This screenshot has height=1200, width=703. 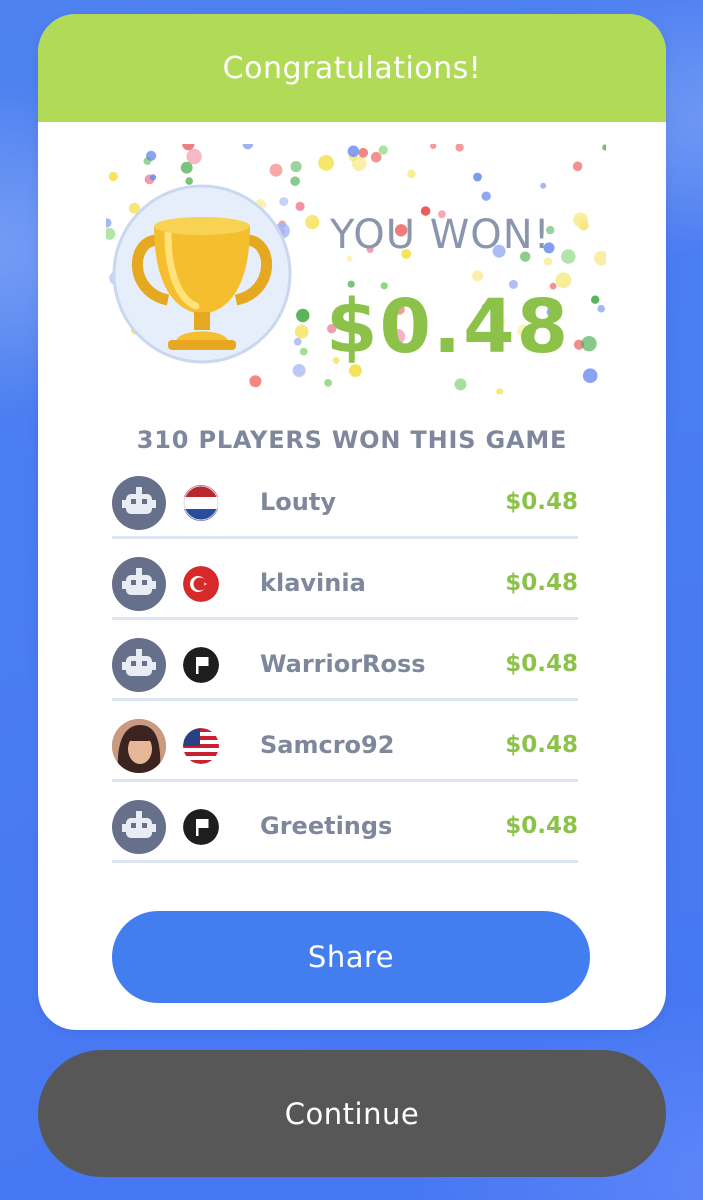 What do you see at coordinates (351, 957) in the screenshot?
I see `share-button: Share` at bounding box center [351, 957].